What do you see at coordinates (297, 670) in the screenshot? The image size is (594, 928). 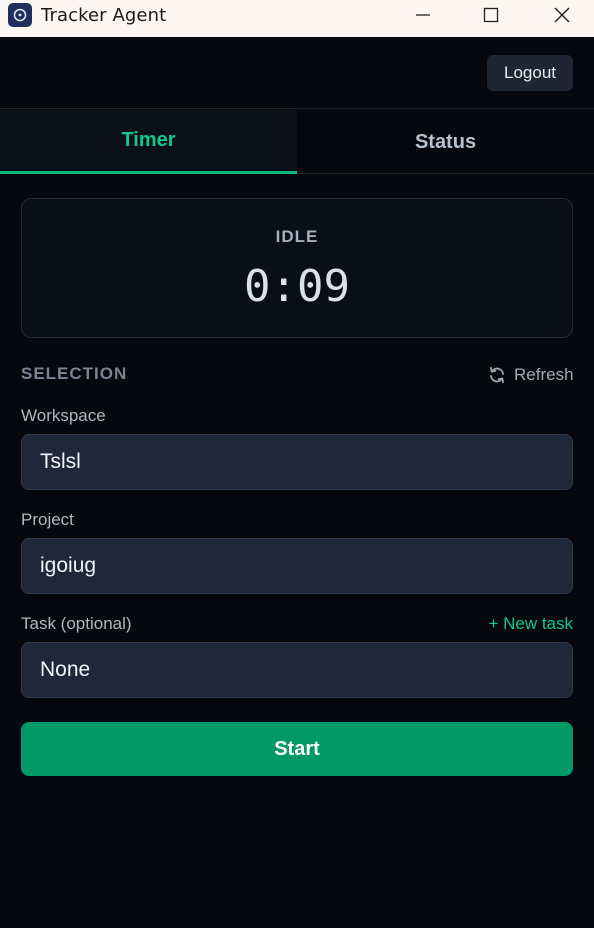 I see `task-select: None` at bounding box center [297, 670].